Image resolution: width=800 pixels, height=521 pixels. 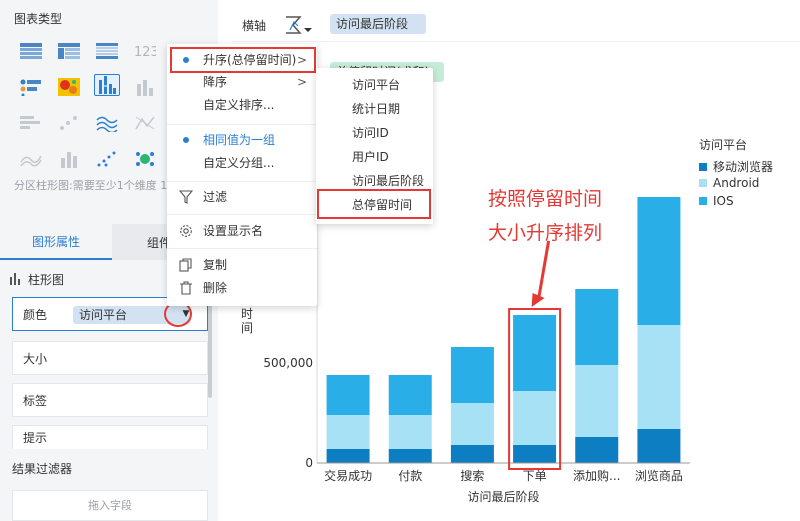 I want to click on submenu-item: 访问平台, so click(x=374, y=85).